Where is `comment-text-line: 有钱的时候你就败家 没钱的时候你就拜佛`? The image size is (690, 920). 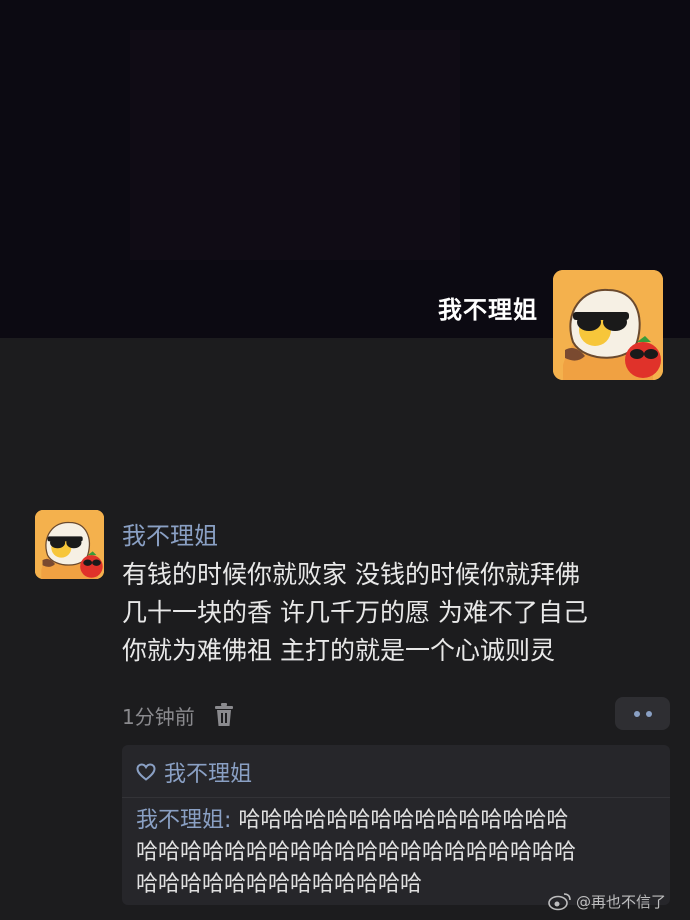 comment-text-line: 有钱的时候你就败家 没钱的时候你就拜佛 is located at coordinates (351, 574).